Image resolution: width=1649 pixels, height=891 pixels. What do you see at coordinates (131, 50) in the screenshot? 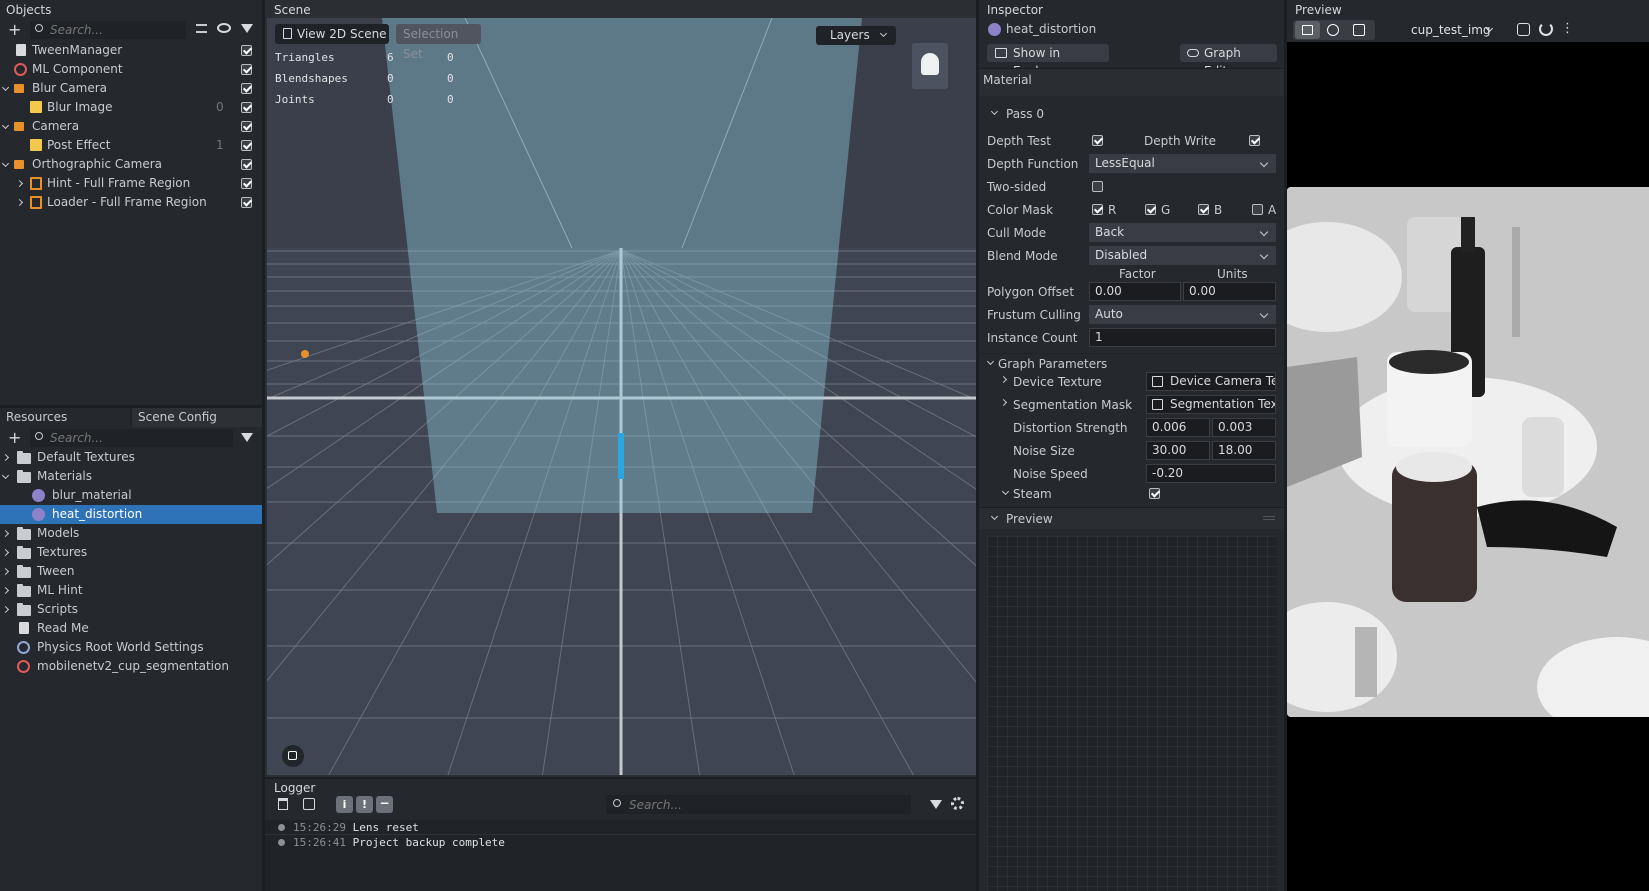
I see `tree-item-tweenmanager: TweenManager` at bounding box center [131, 50].